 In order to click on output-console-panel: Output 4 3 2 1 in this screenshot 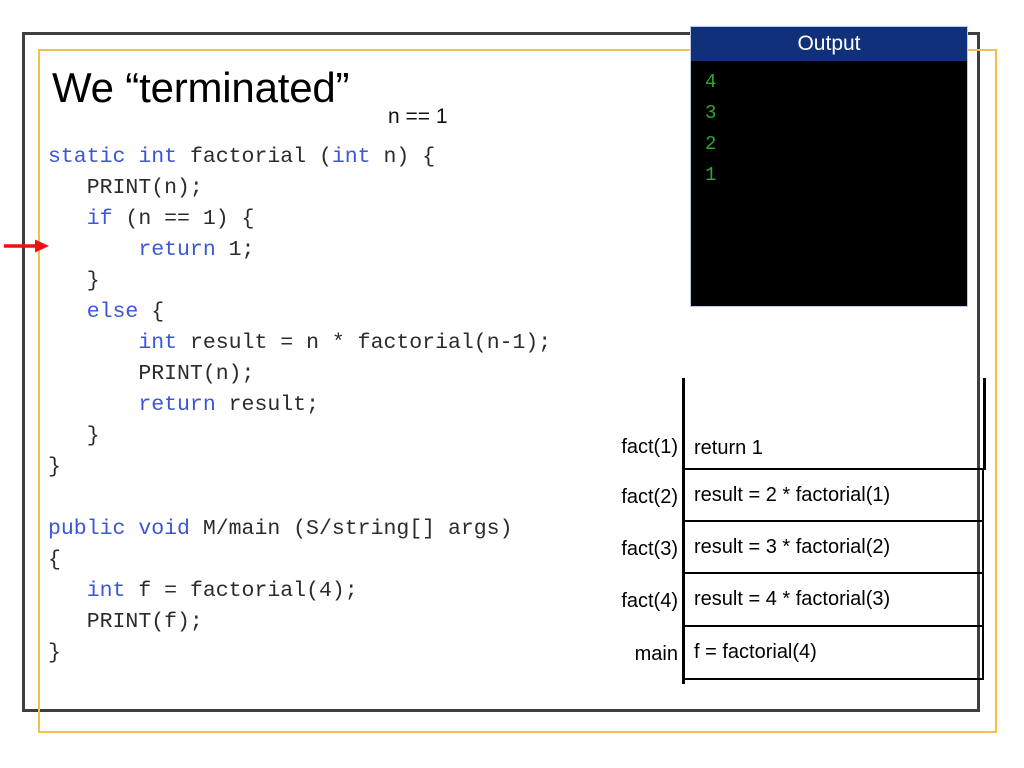, I will do `click(829, 166)`.